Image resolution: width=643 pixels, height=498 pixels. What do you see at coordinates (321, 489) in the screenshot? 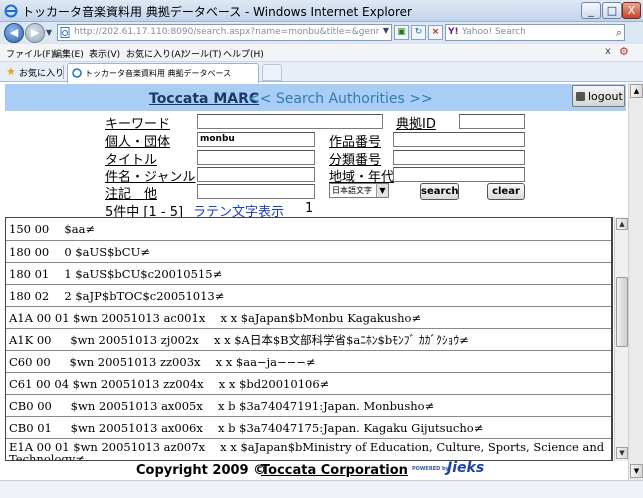
I see `status-bar` at bounding box center [321, 489].